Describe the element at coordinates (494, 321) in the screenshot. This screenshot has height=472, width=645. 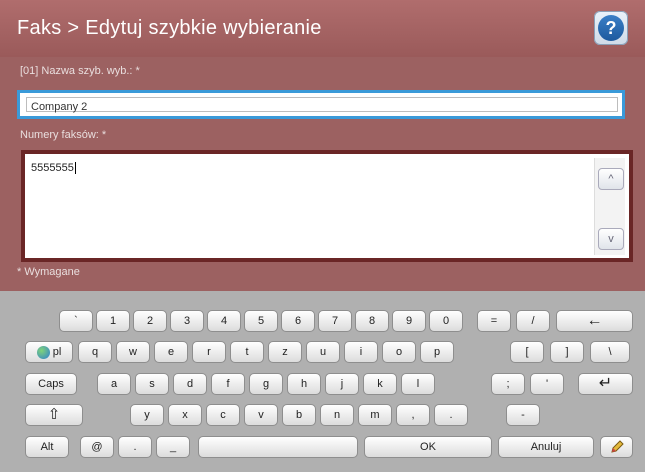
I see `key-equals: =` at that location.